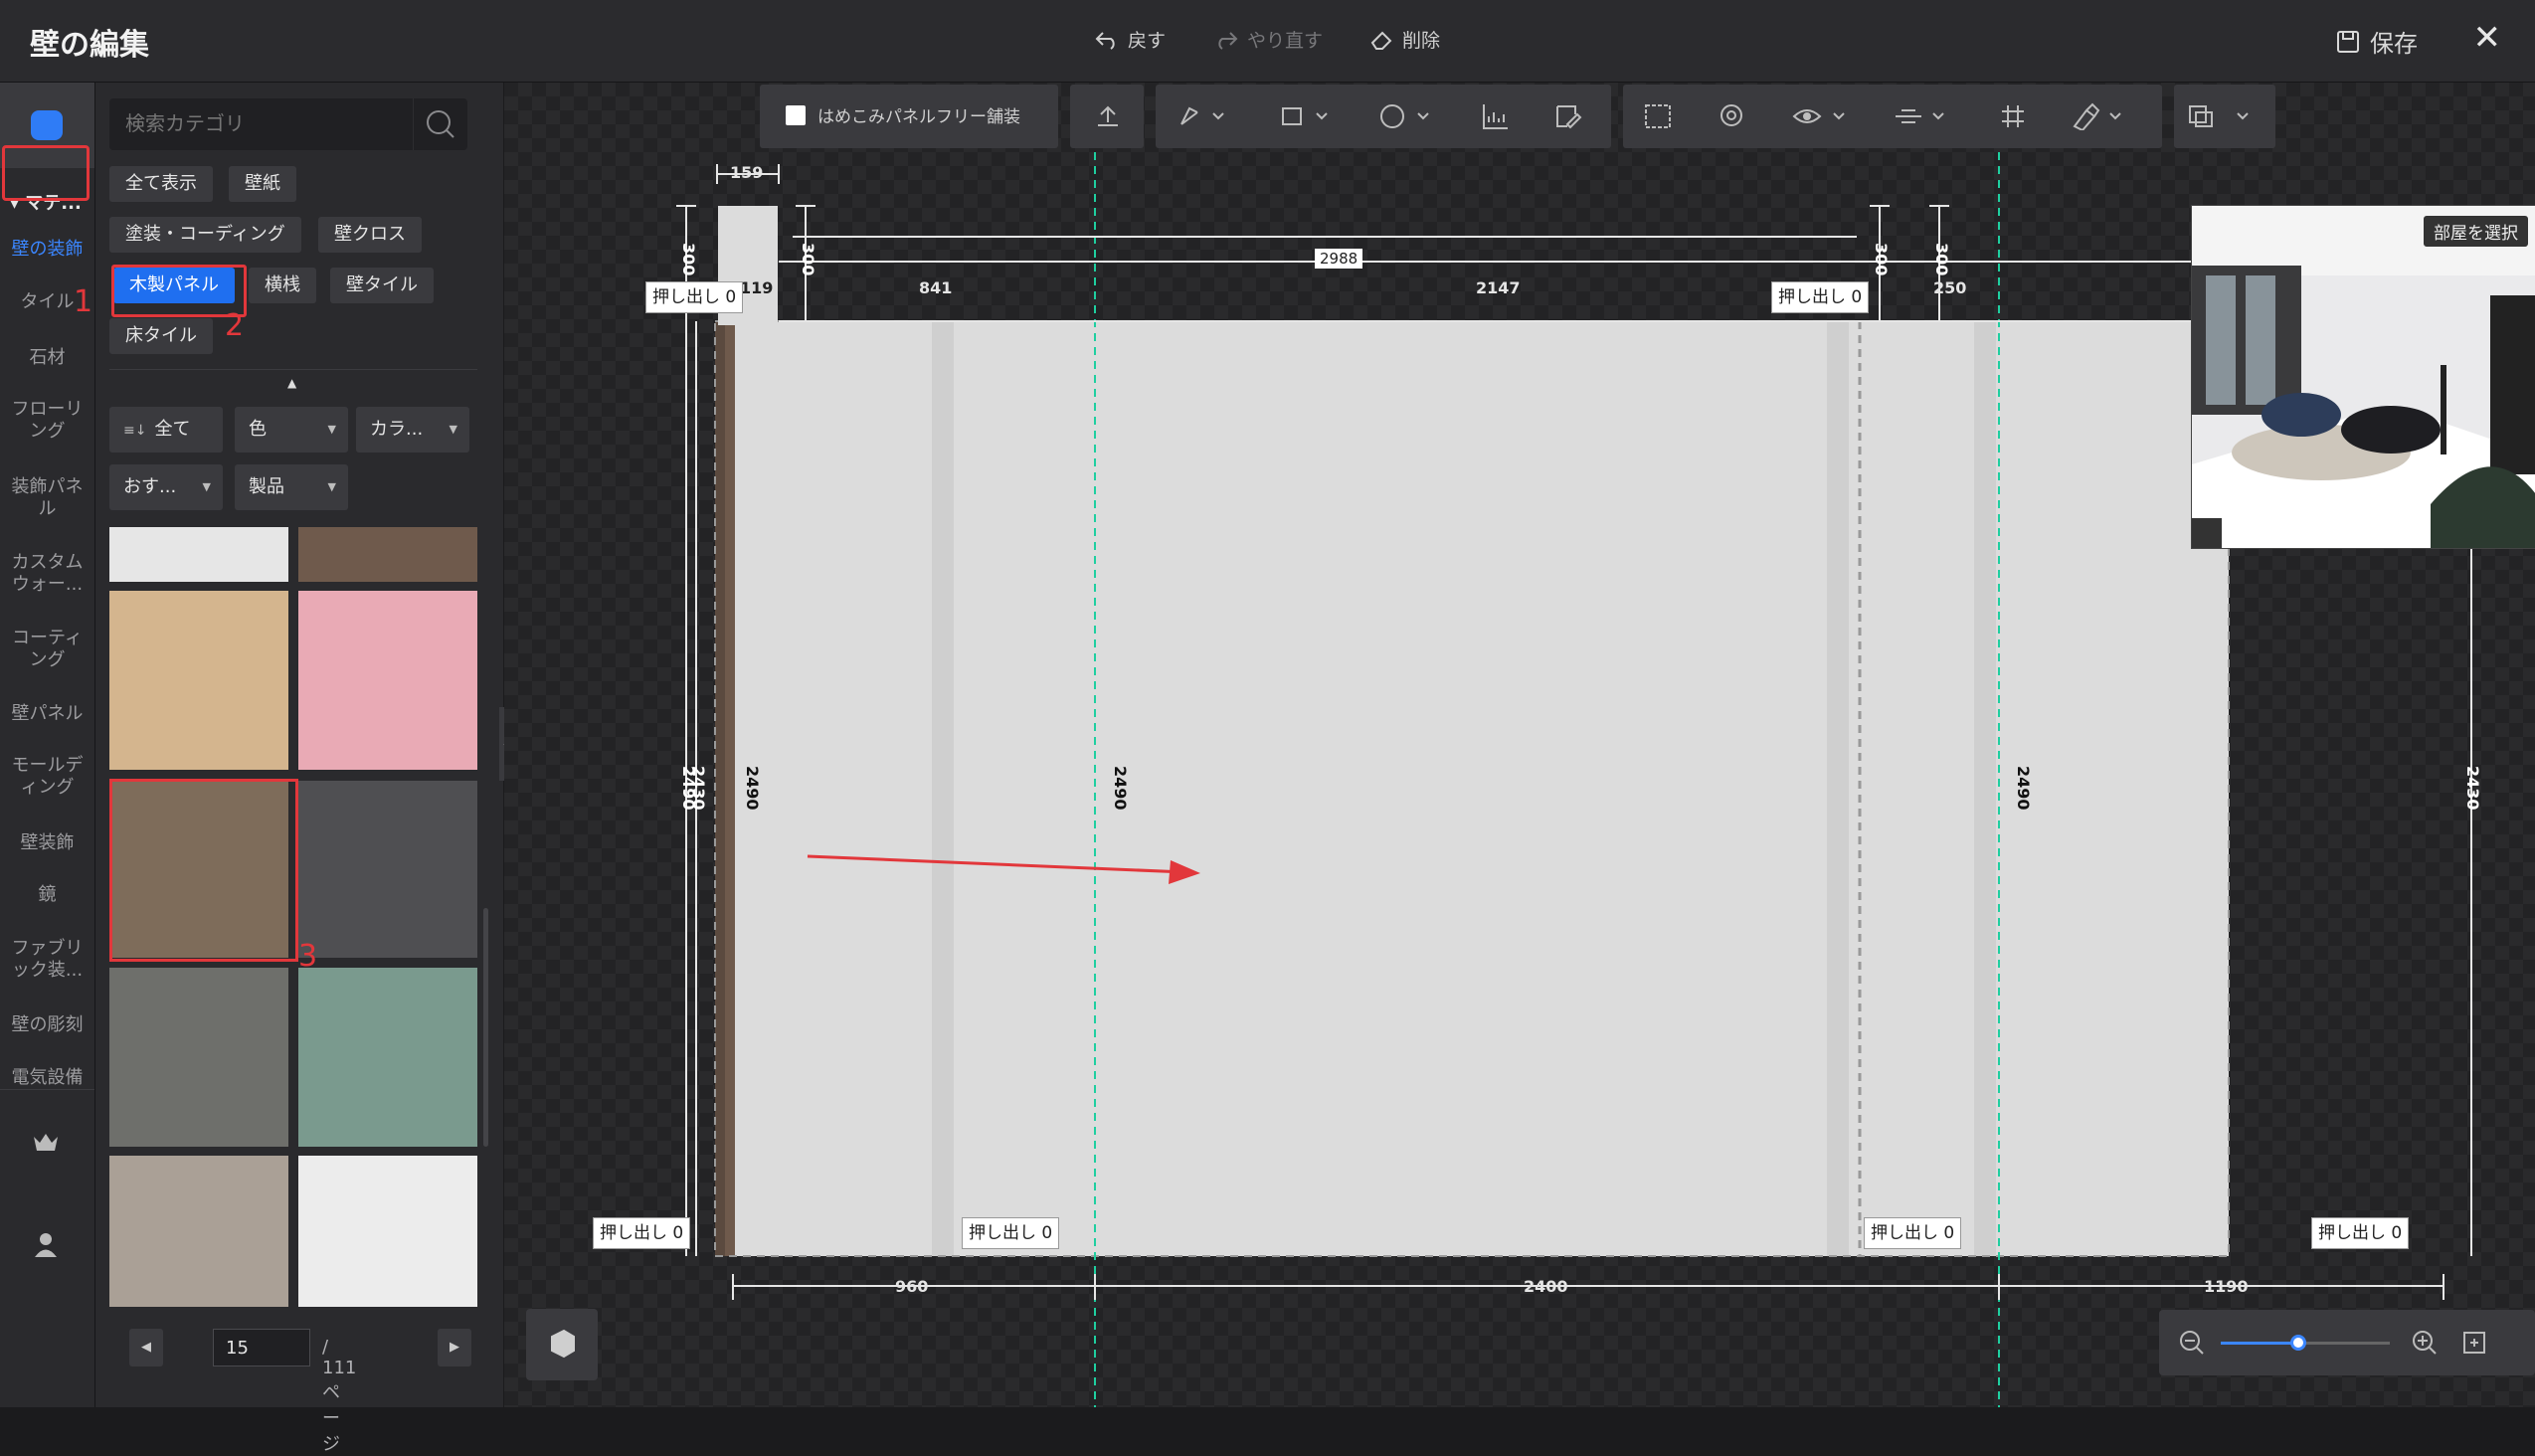 The image size is (2535, 1456). Describe the element at coordinates (1268, 39) in the screenshot. I see `redo-button: やり直す` at that location.